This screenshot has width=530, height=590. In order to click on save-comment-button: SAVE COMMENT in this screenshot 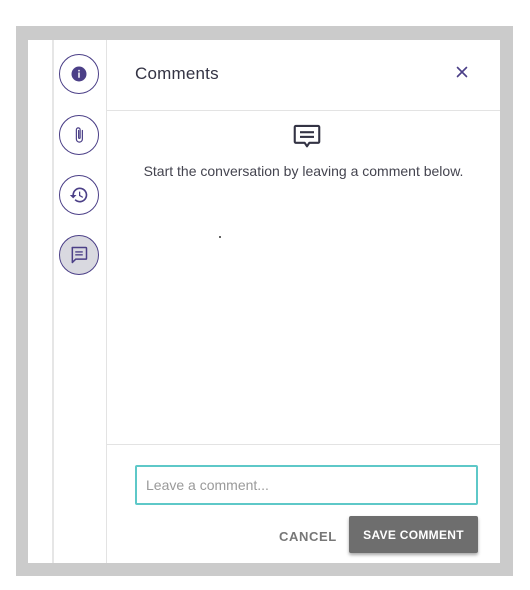, I will do `click(413, 534)`.